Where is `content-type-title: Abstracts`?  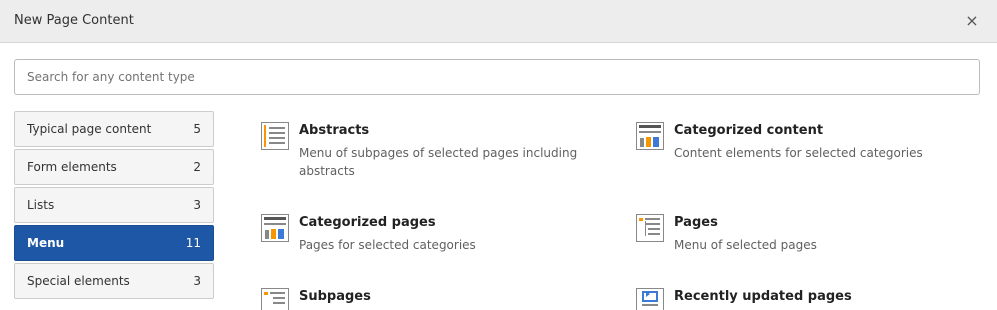 content-type-title: Abstracts is located at coordinates (334, 130).